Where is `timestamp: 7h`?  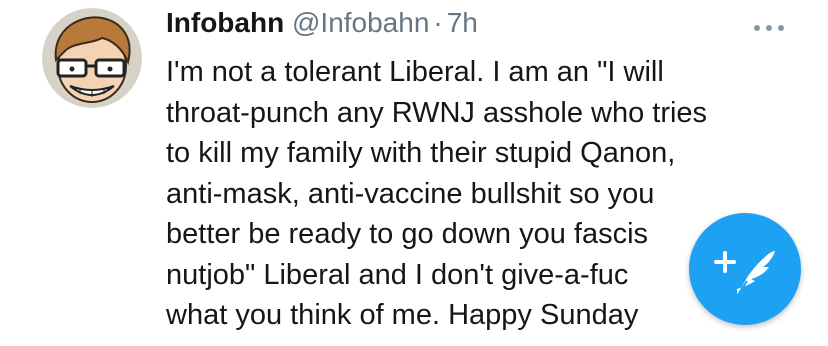
timestamp: 7h is located at coordinates (462, 22).